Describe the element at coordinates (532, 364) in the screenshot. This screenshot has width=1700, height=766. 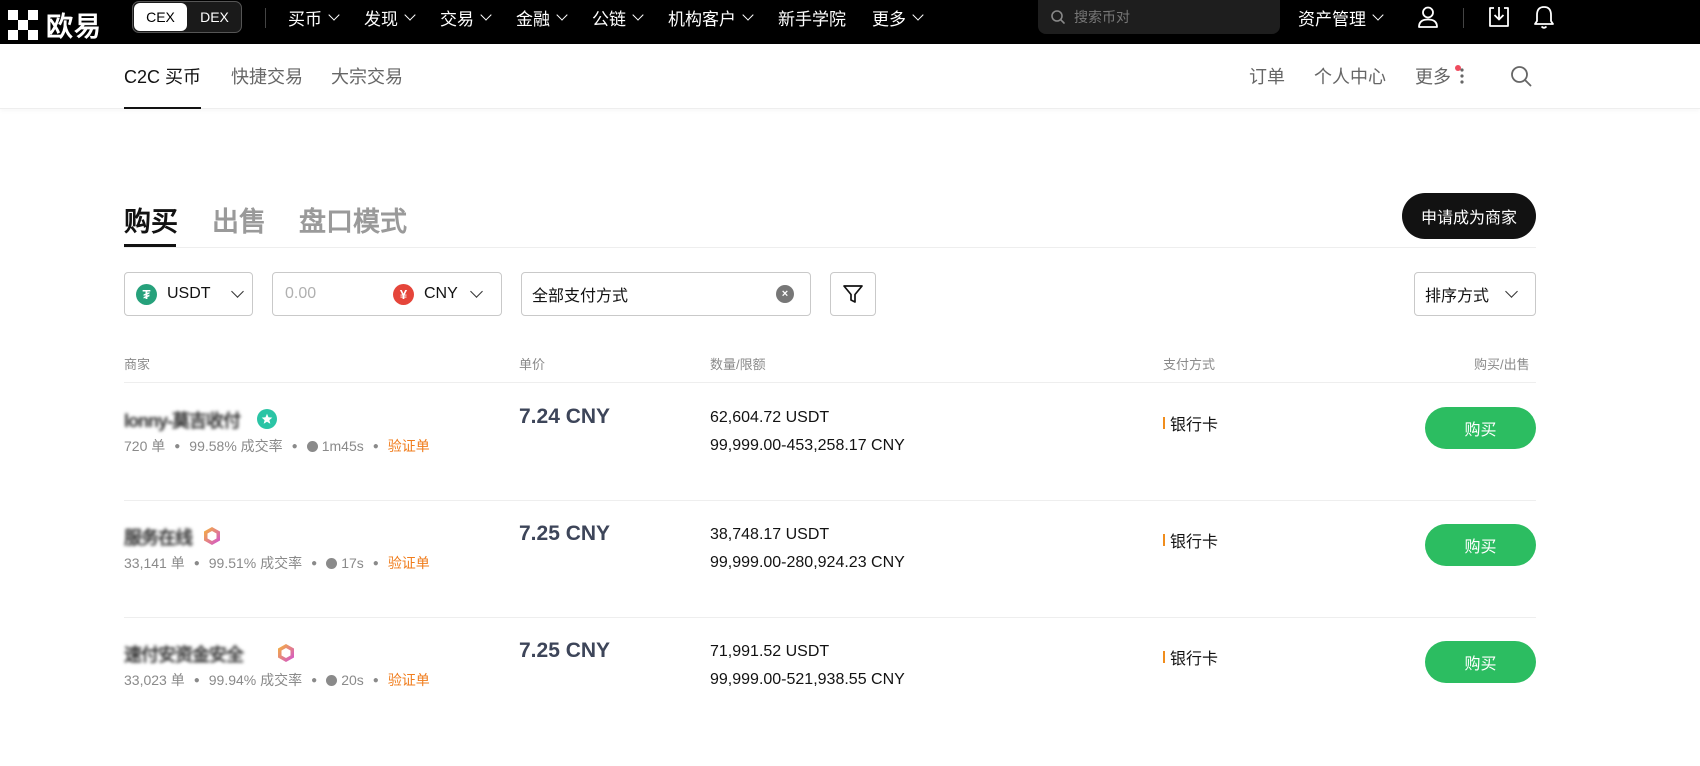
I see `header-price: 单价` at that location.